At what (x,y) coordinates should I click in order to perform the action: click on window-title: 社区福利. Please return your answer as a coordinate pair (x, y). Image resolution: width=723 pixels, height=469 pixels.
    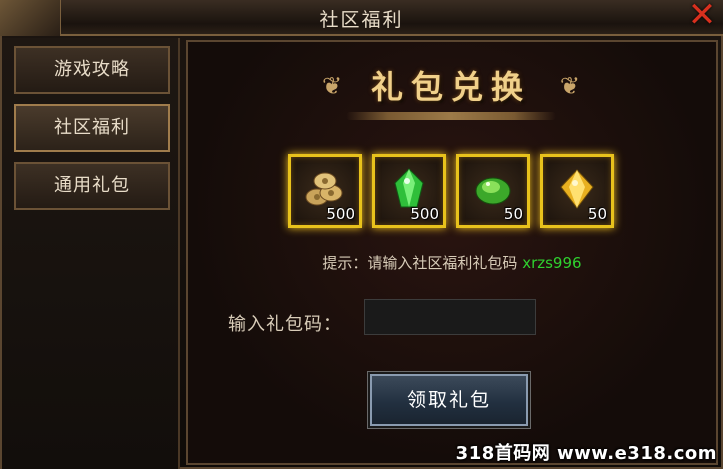
    Looking at the image, I should click on (361, 20).